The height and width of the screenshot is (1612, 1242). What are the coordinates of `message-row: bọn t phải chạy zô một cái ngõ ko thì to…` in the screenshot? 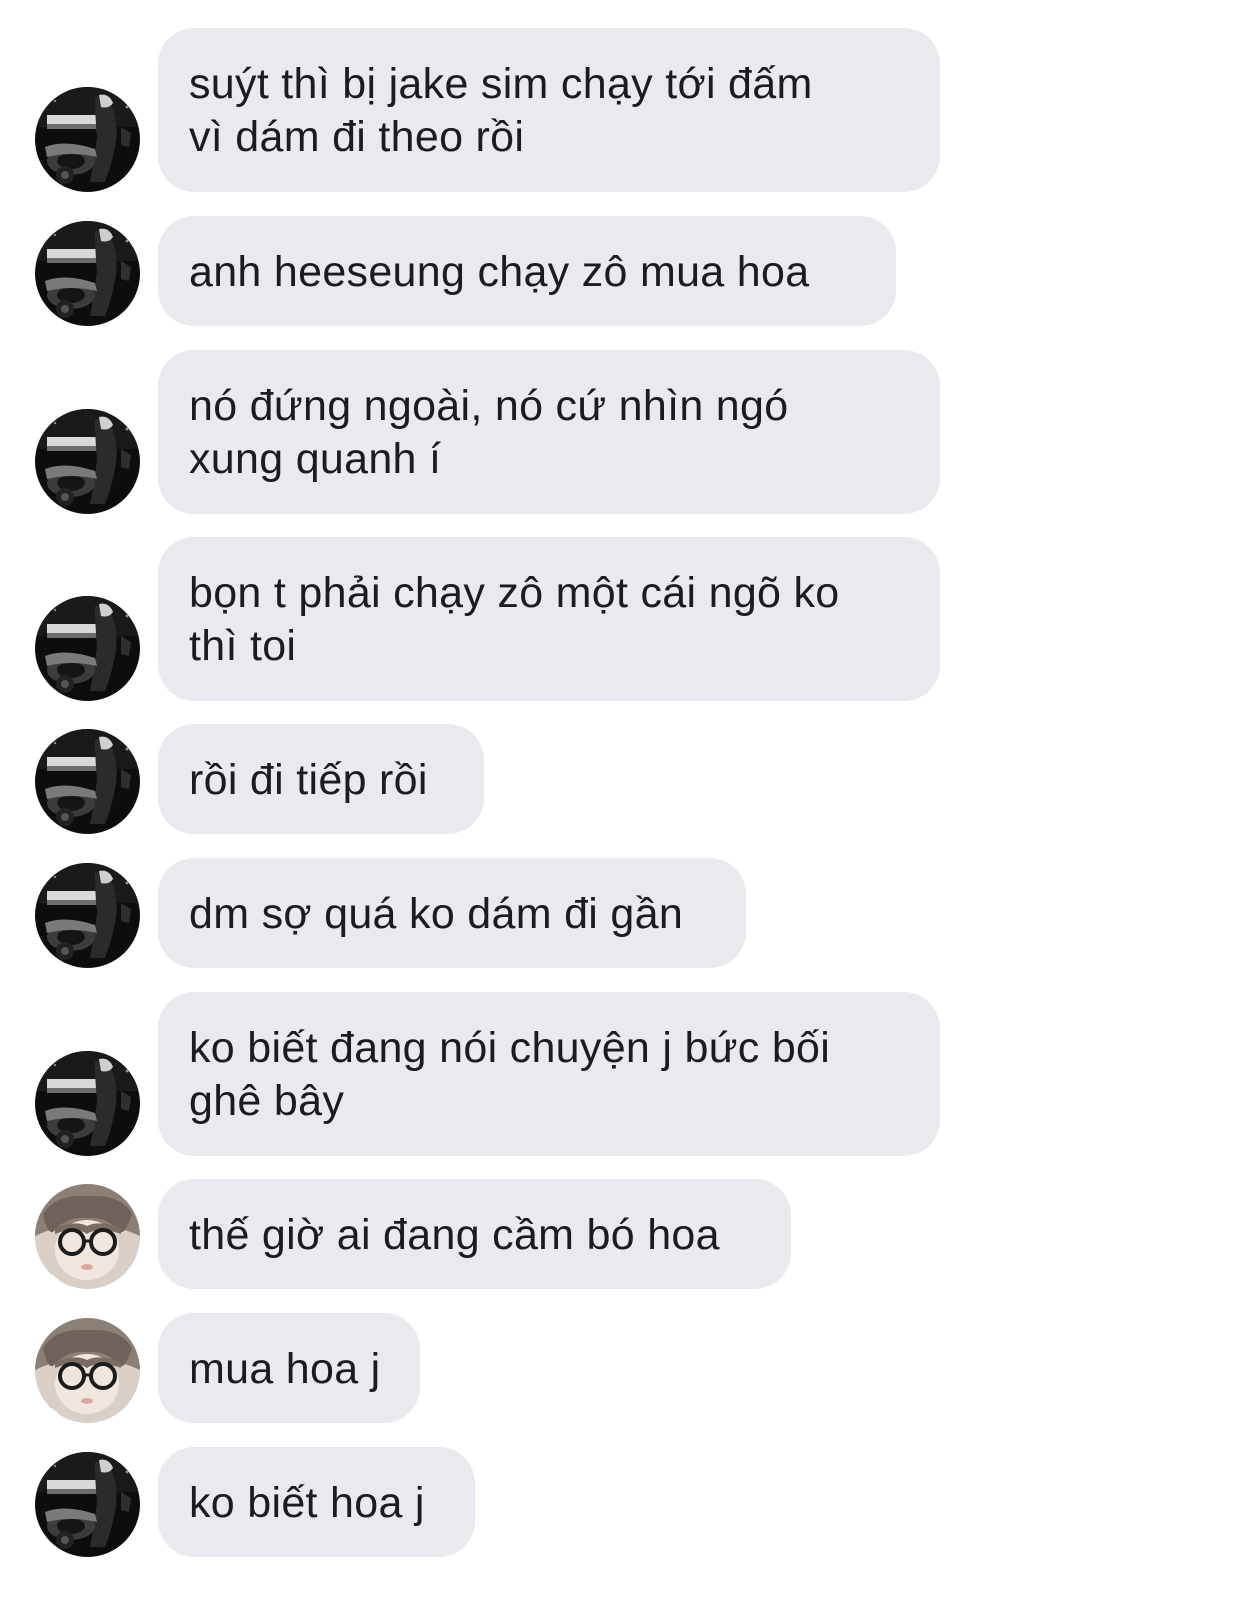 It's located at (621, 619).